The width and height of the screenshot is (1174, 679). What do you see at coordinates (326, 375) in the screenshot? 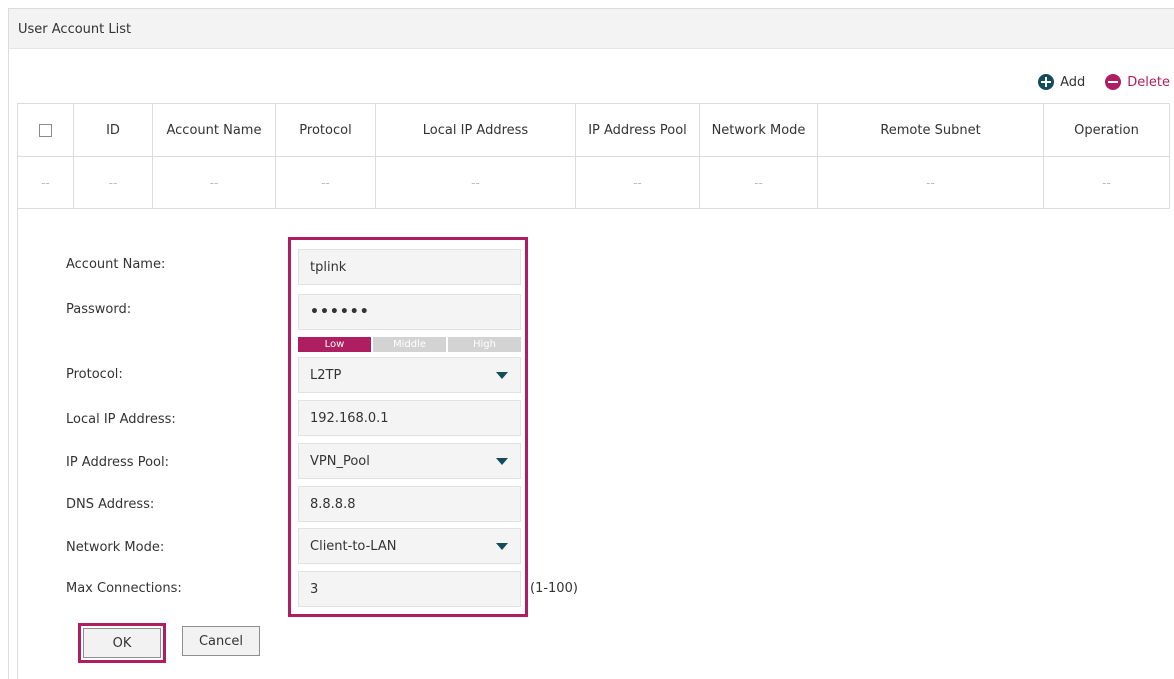
I see `protocol-value: L2TP` at bounding box center [326, 375].